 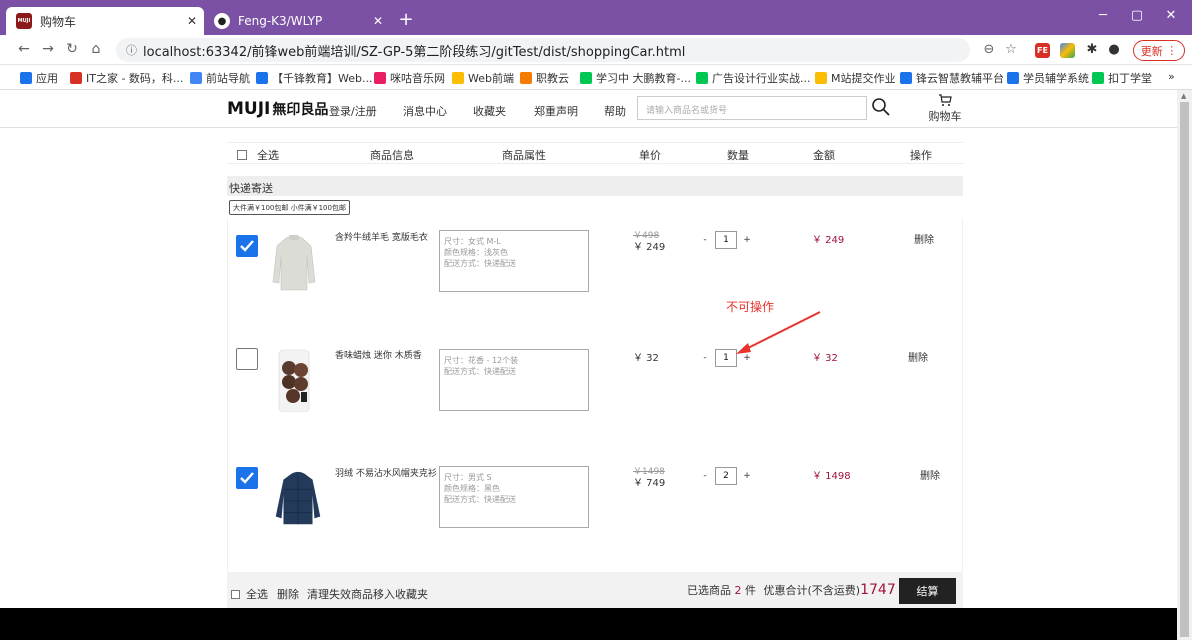 What do you see at coordinates (220, 78) in the screenshot?
I see `bookmark-frontend-nav: 前站导航` at bounding box center [220, 78].